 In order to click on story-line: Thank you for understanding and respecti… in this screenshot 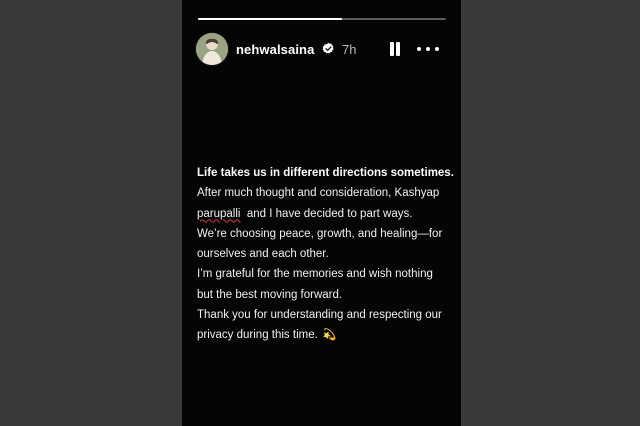, I will do `click(319, 315)`.